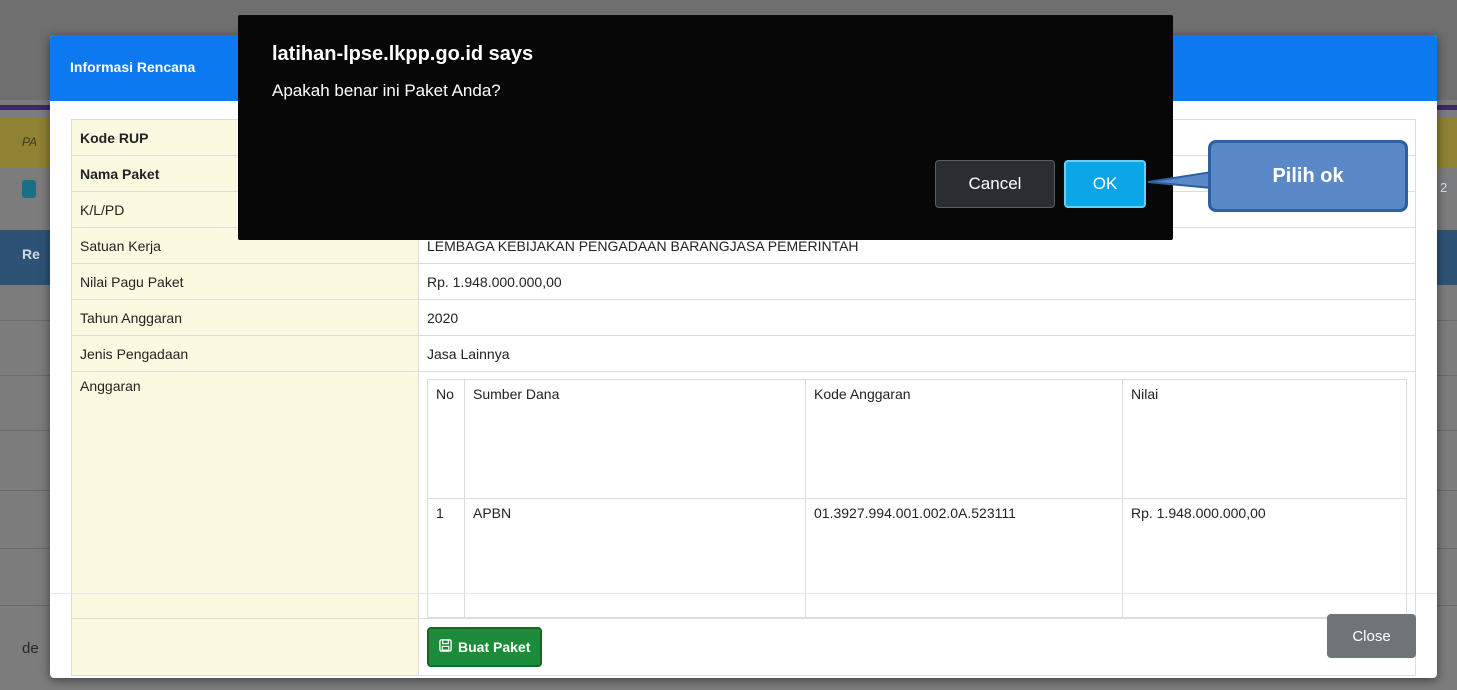 Image resolution: width=1457 pixels, height=690 pixels. Describe the element at coordinates (386, 90) in the screenshot. I see `dialog-message: Apakah benar ini Paket Anda?` at that location.